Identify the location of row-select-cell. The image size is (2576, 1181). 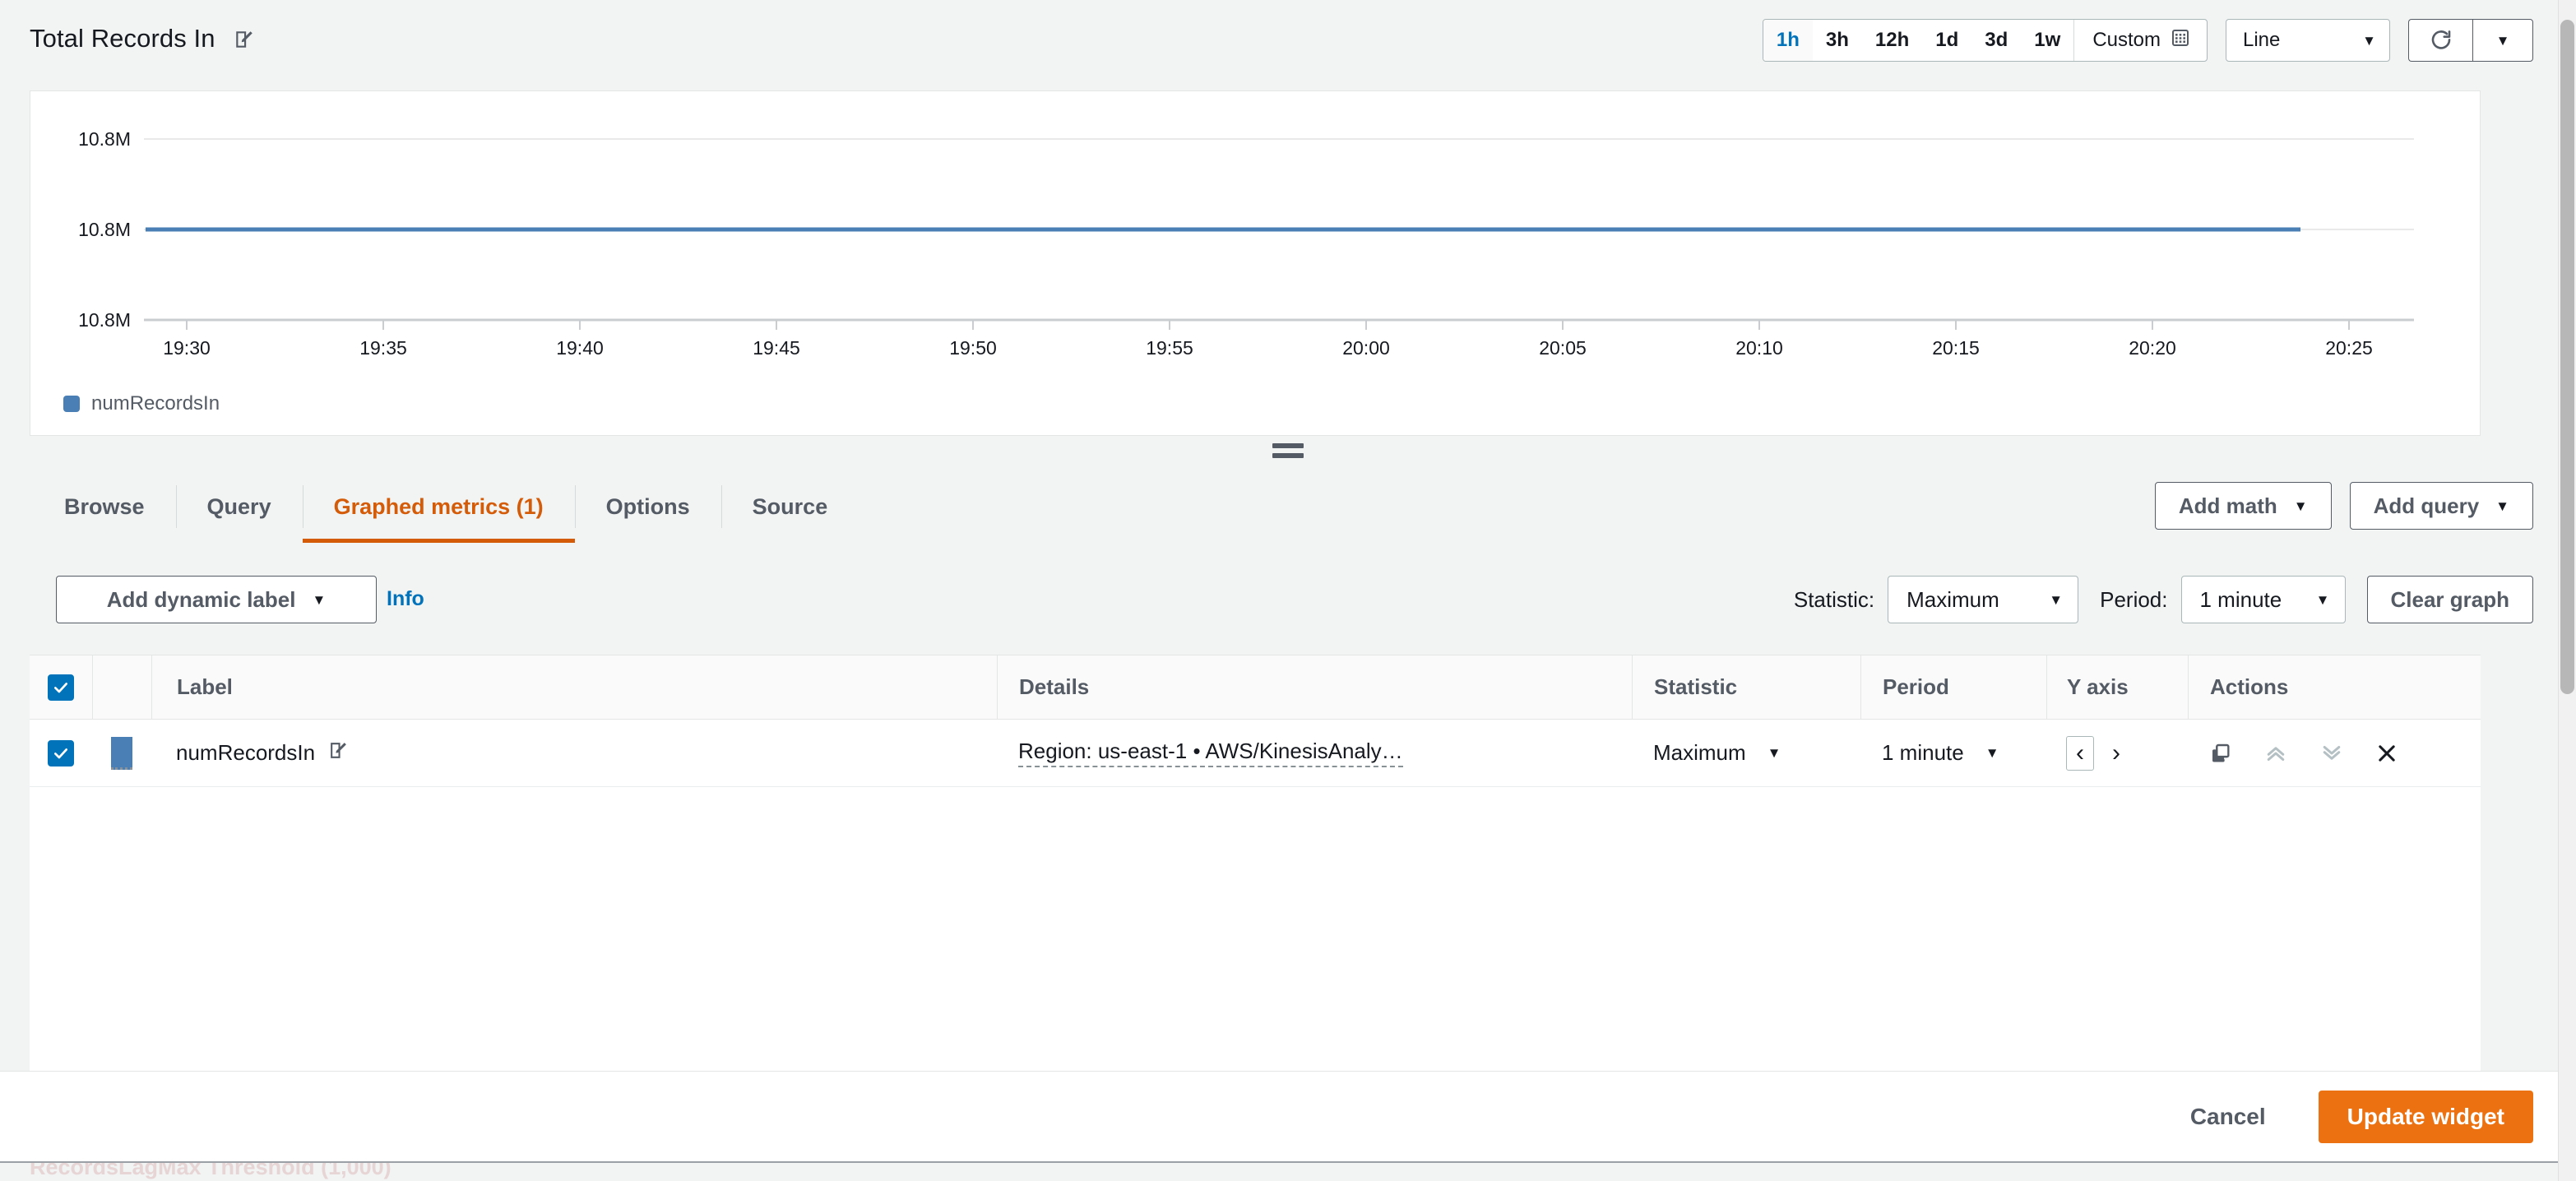
(61, 753).